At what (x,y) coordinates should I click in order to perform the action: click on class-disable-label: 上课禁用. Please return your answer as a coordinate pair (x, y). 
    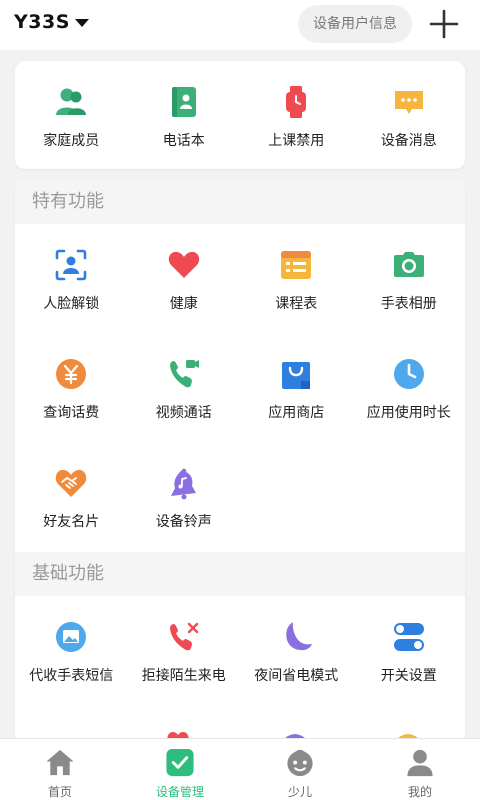
    Looking at the image, I should click on (296, 141).